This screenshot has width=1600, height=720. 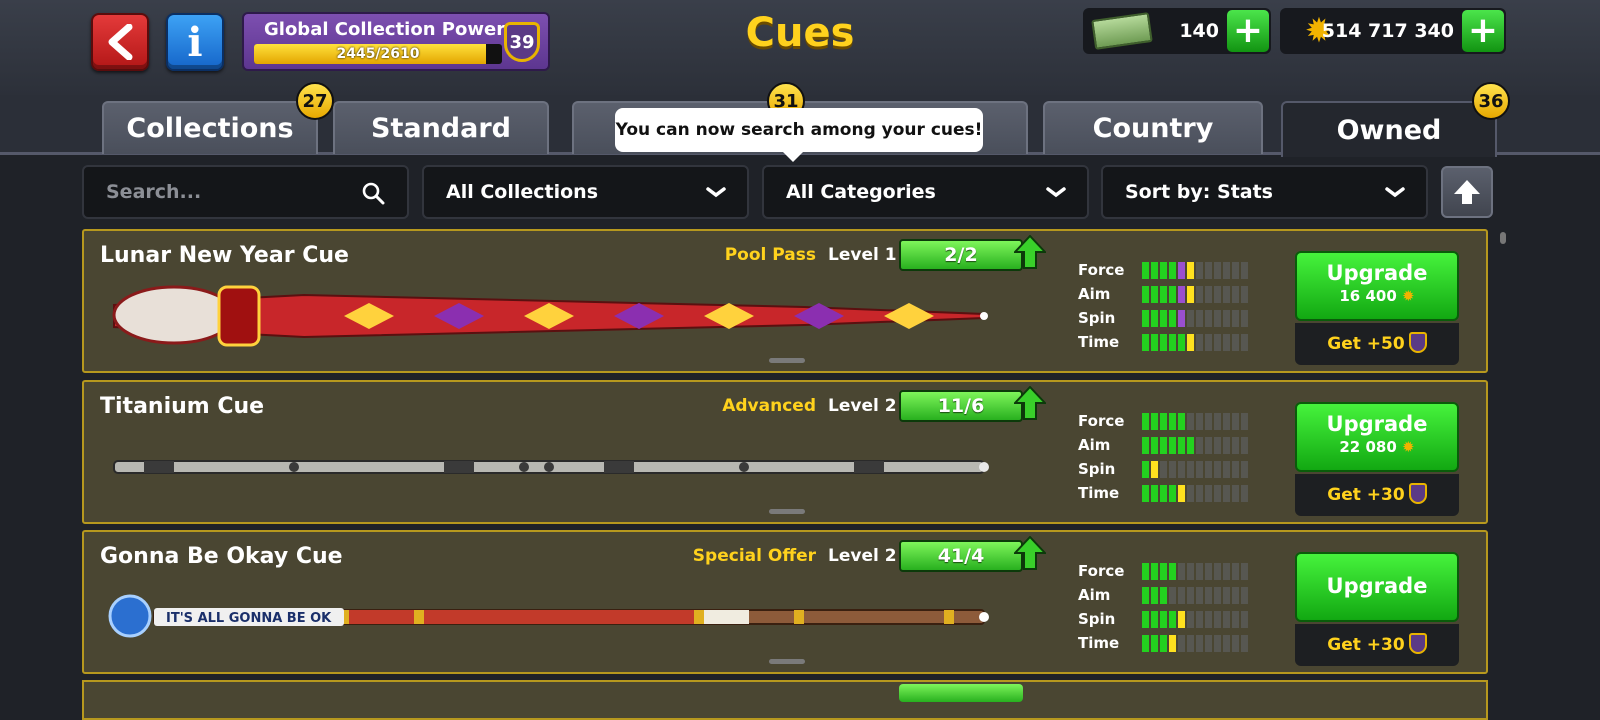 What do you see at coordinates (1366, 645) in the screenshot?
I see `get-power-label: Get +30` at bounding box center [1366, 645].